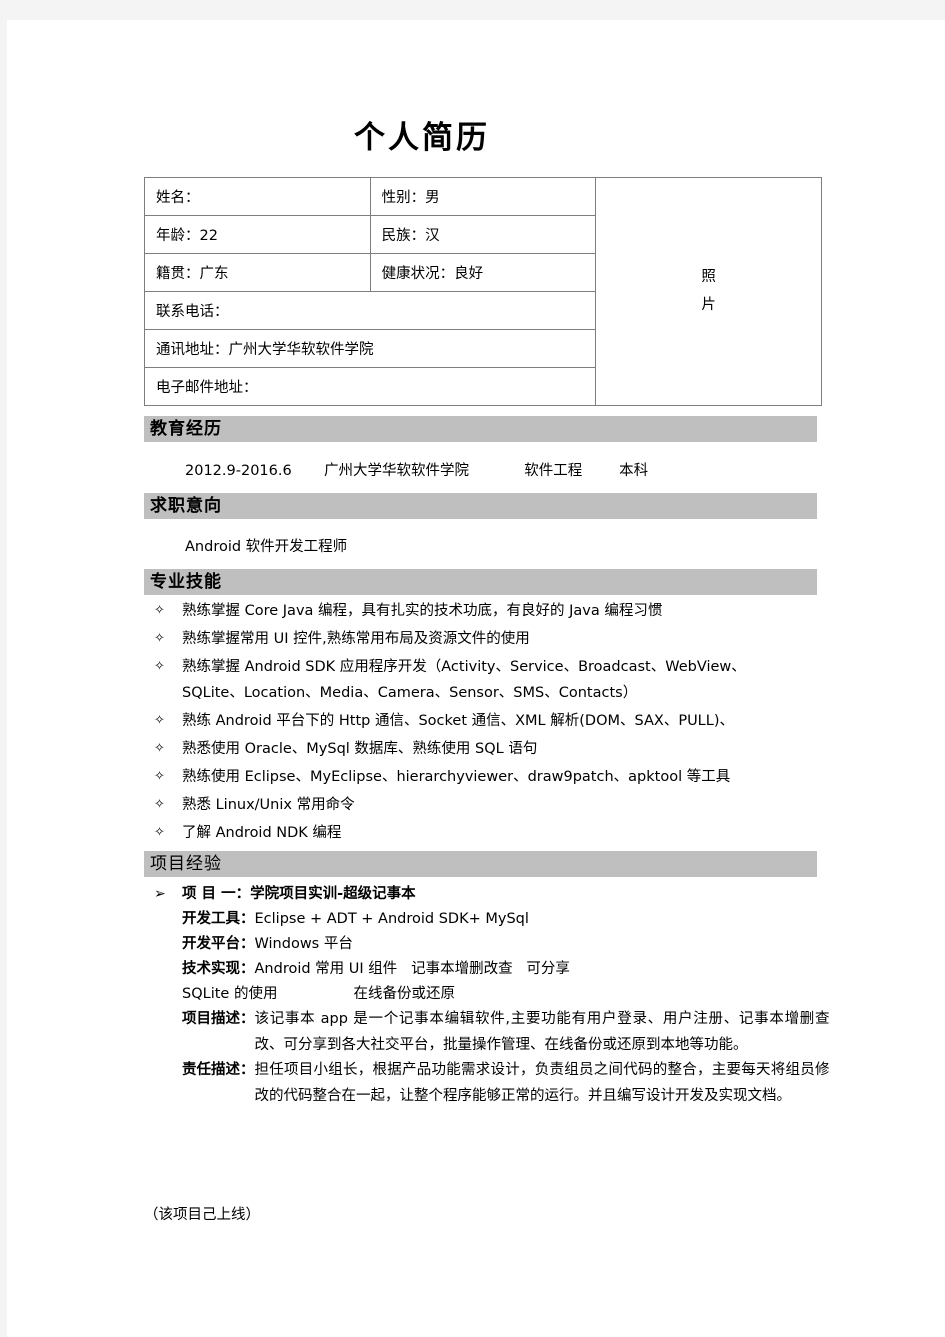 The height and width of the screenshot is (1337, 945). What do you see at coordinates (480, 506) in the screenshot?
I see `section-heading-job-intention: 求职意向` at bounding box center [480, 506].